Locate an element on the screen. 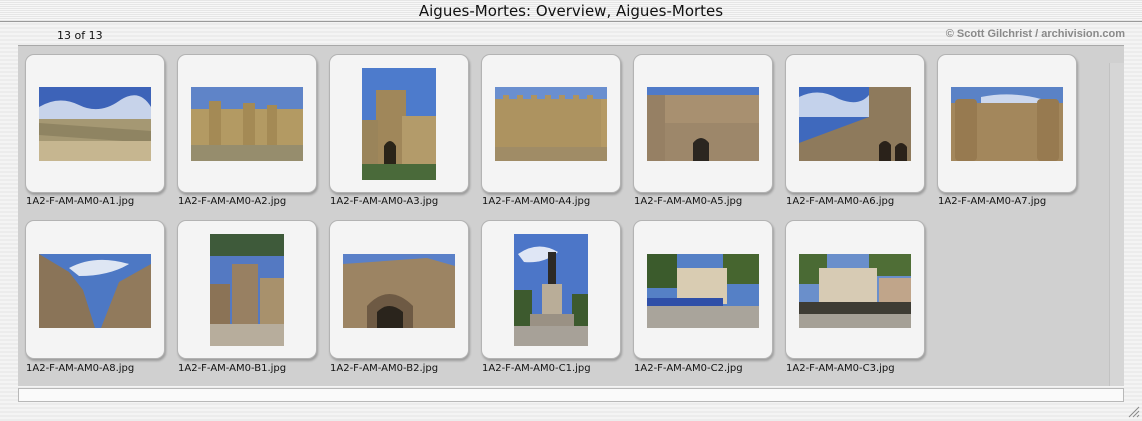 The width and height of the screenshot is (1142, 421). thumbnail-caption: 1A2-F-AM-AM0-A2.jpg is located at coordinates (232, 201).